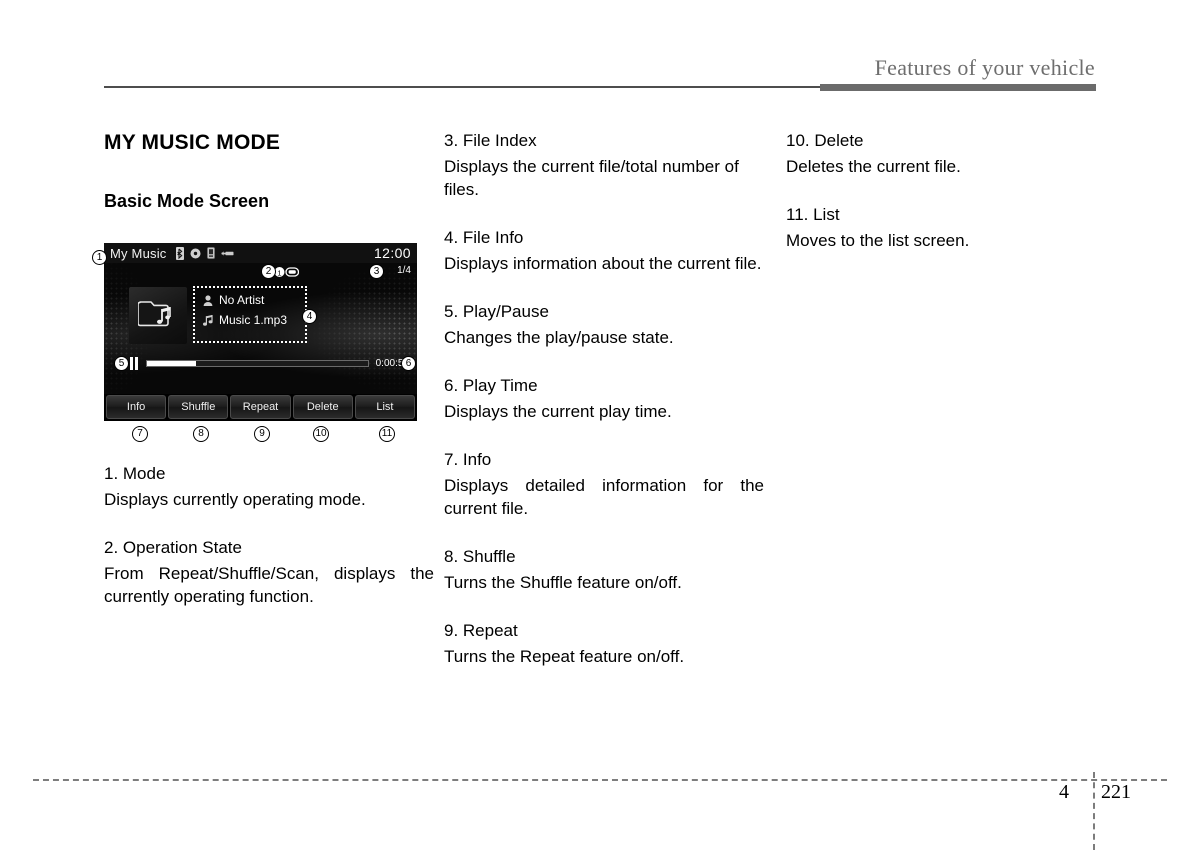 Image resolution: width=1200 pixels, height=861 pixels. What do you see at coordinates (242, 300) in the screenshot?
I see `artist-name: No Artist` at bounding box center [242, 300].